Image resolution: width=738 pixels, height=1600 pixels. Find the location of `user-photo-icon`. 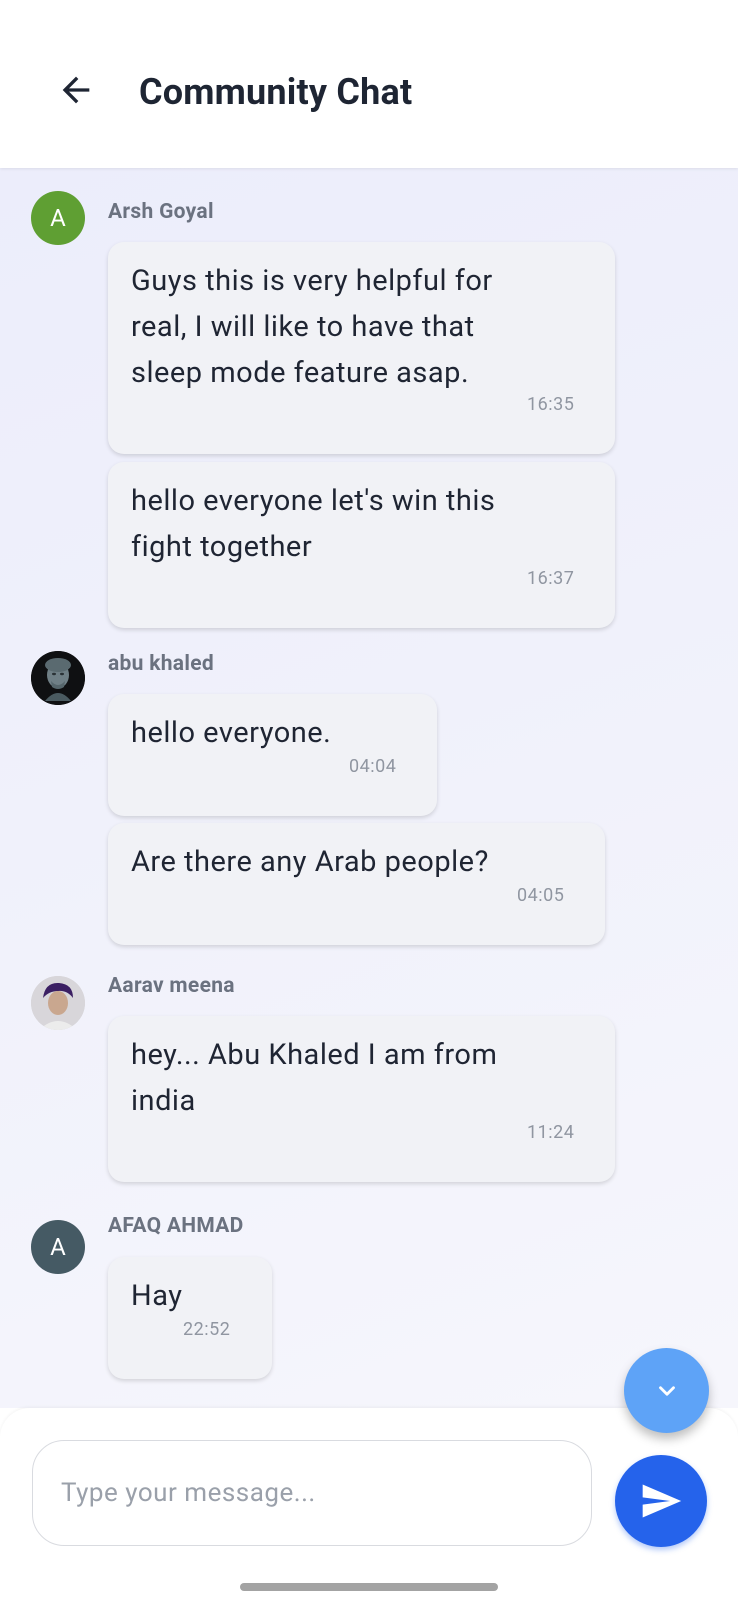

user-photo-icon is located at coordinates (58, 1003).